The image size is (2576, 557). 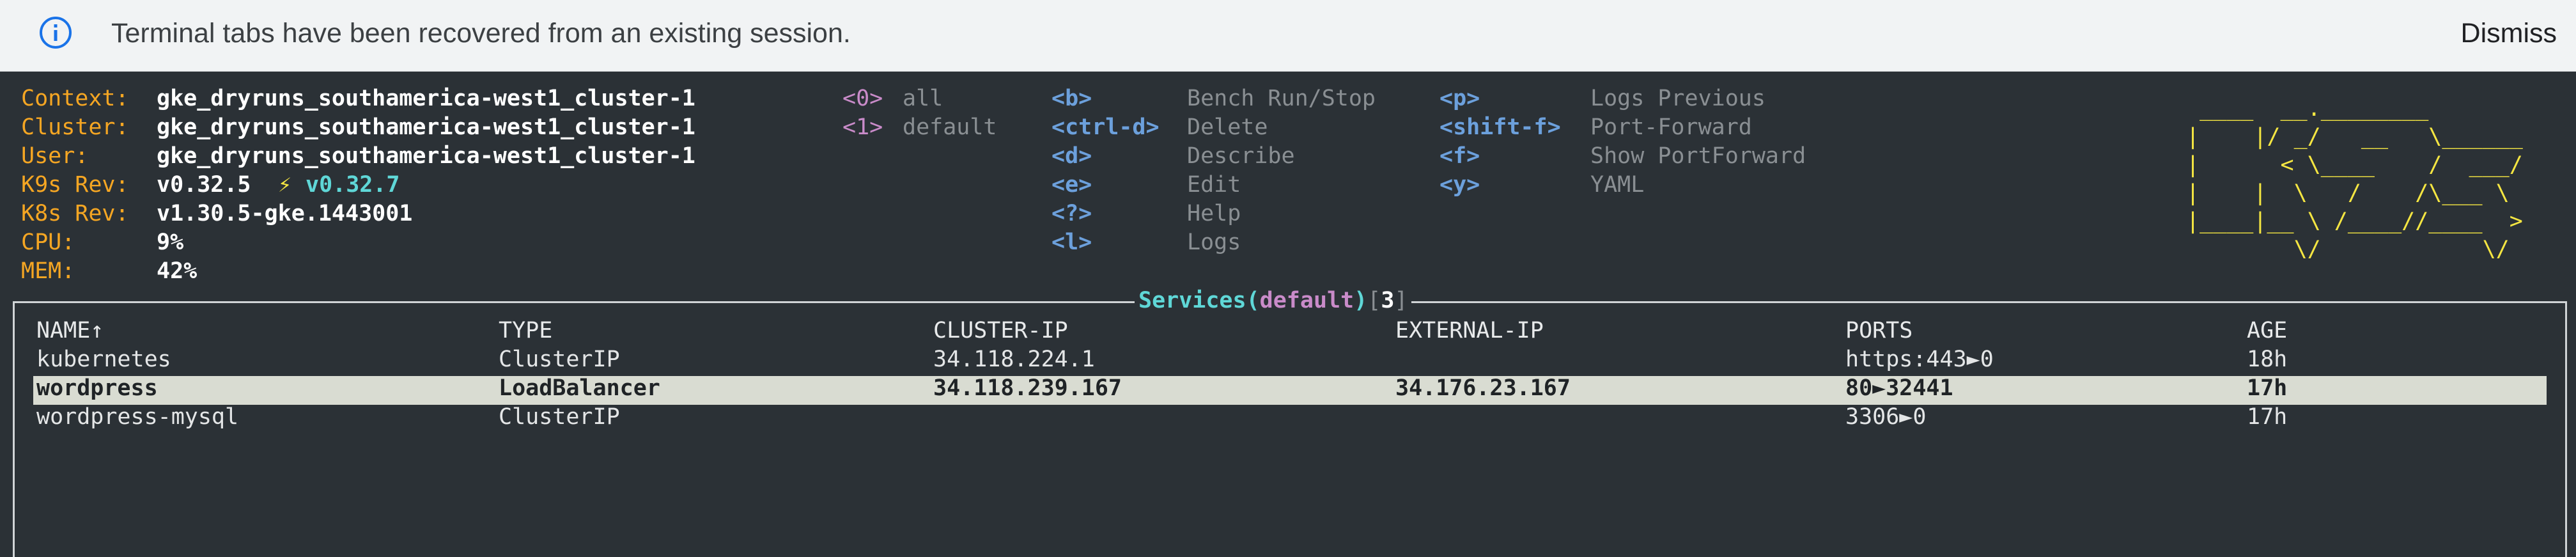 I want to click on cell-ports: 3306►0, so click(x=1886, y=417).